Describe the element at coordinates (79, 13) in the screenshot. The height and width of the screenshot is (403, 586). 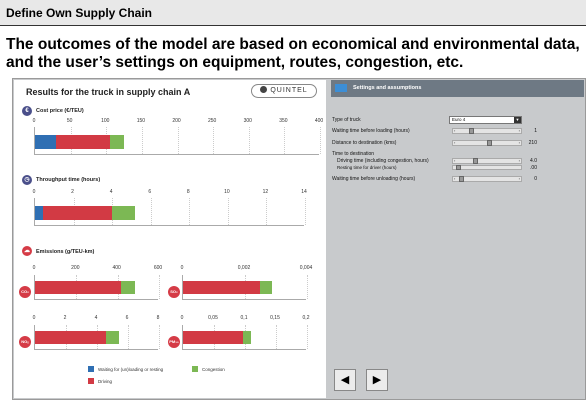
I see `slide-title: Define Own Supply Chain` at that location.